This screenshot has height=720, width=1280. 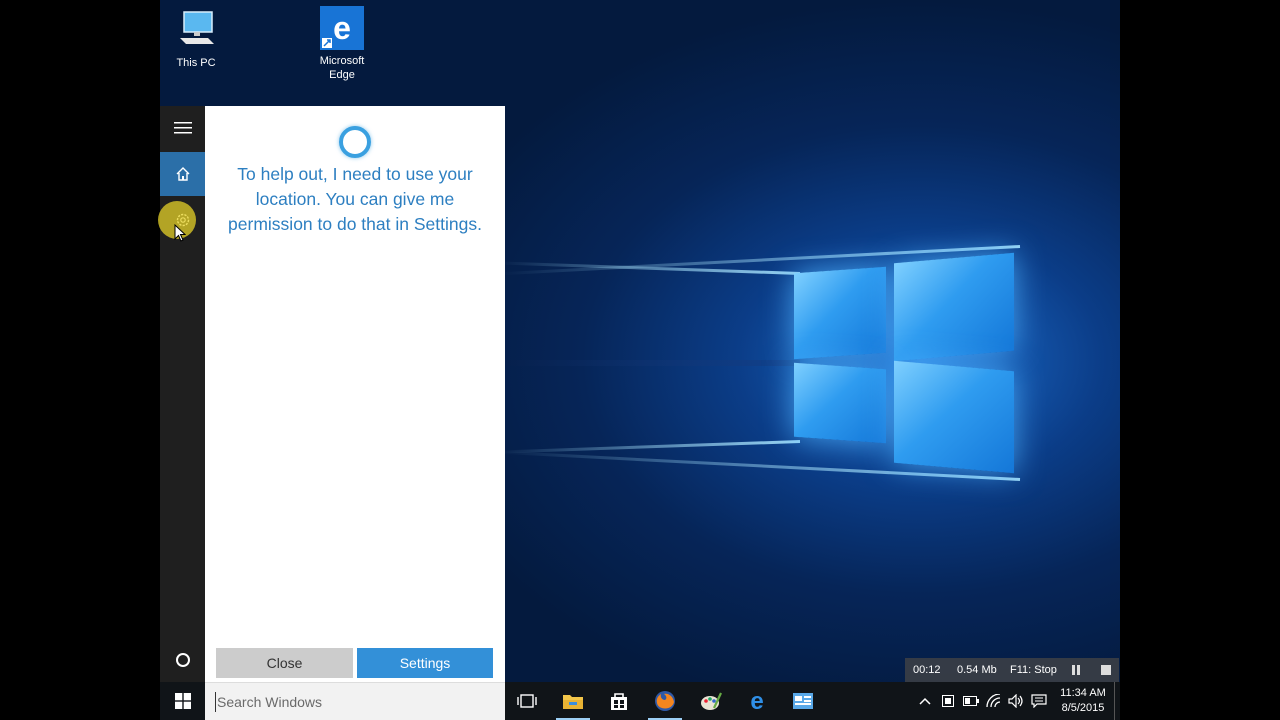 I want to click on taskbar: e 11:34 AM 8/5/2015, so click(x=640, y=701).